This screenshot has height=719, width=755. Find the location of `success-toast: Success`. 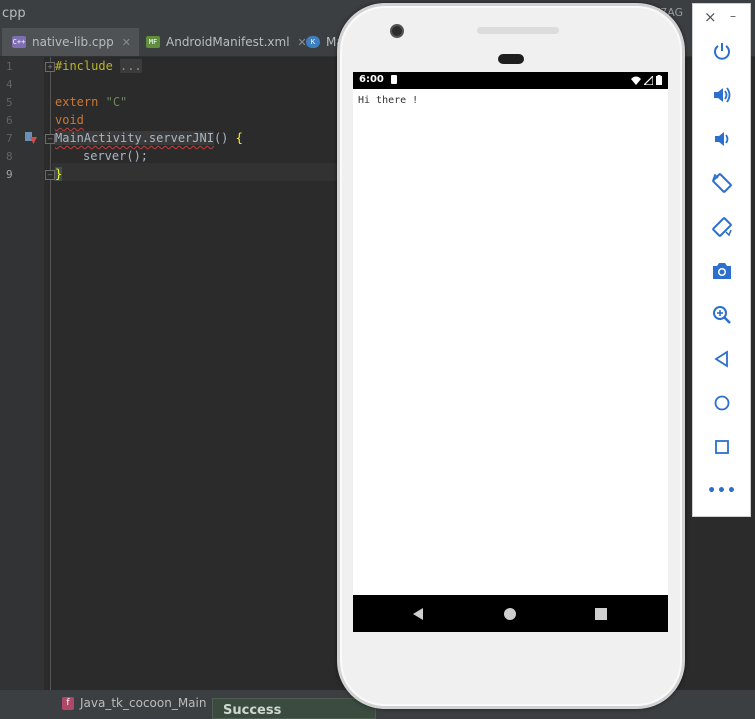

success-toast: Success is located at coordinates (294, 708).